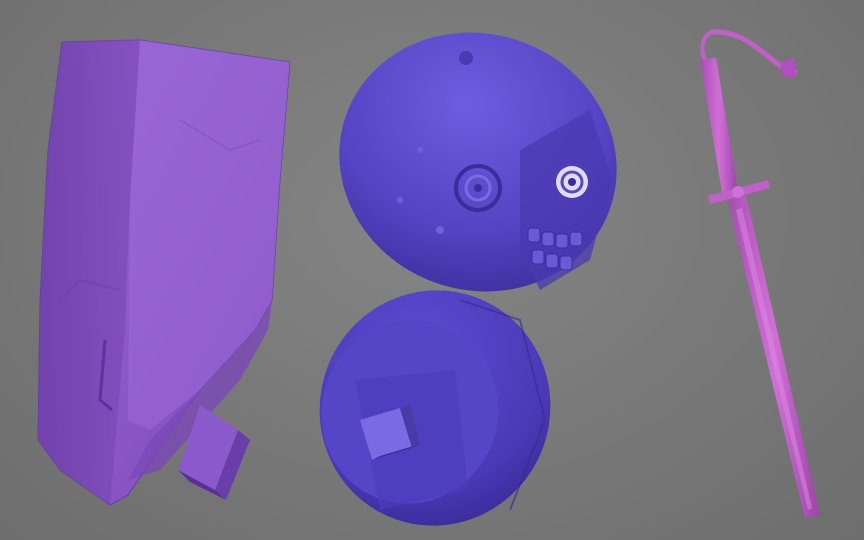 Image resolution: width=864 pixels, height=540 pixels. What do you see at coordinates (760, 273) in the screenshot?
I see `sword-with-whip` at bounding box center [760, 273].